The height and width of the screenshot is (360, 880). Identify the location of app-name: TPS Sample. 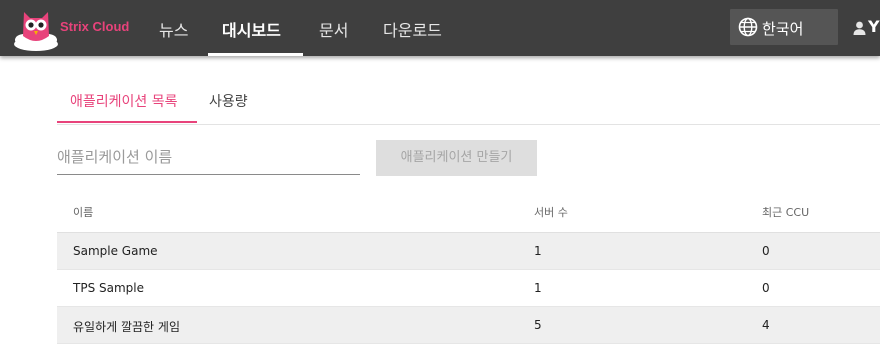
(108, 288).